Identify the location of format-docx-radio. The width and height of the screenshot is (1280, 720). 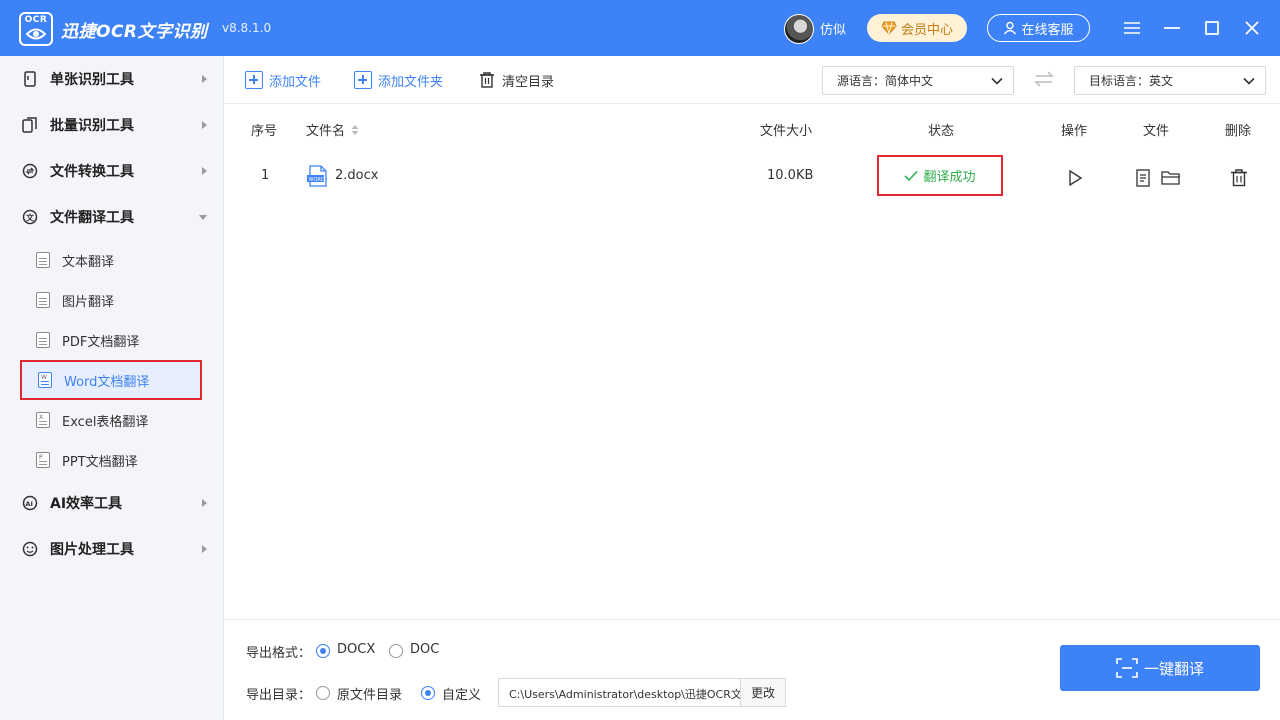
(323, 651).